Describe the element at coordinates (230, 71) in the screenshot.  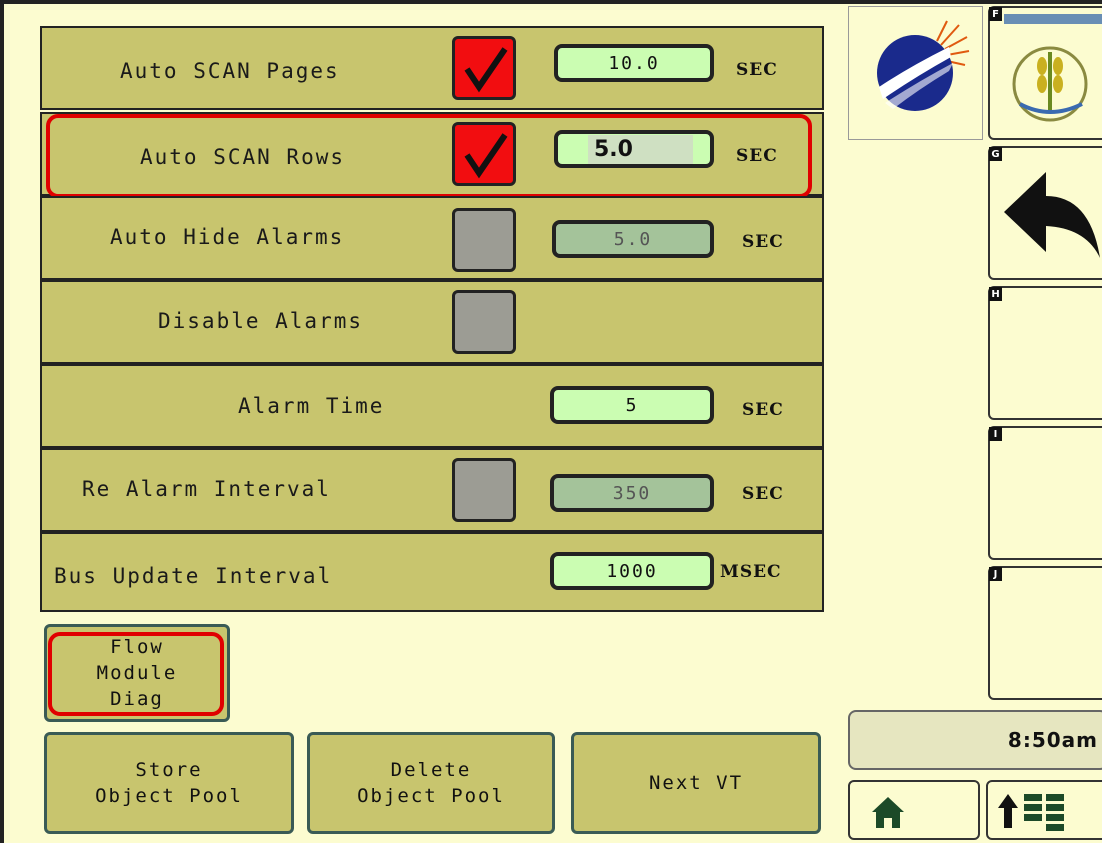
I see `setting-label: Auto SCAN Pages` at that location.